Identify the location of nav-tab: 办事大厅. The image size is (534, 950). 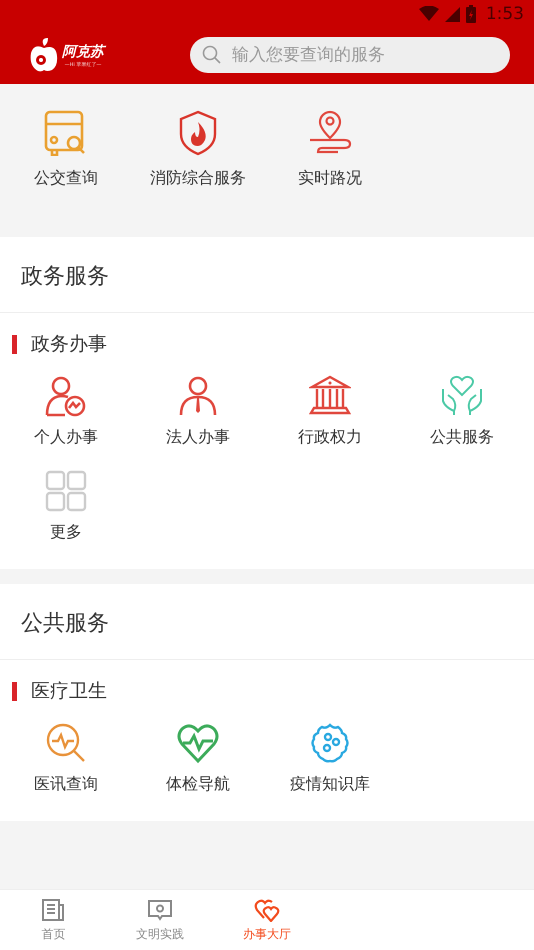
(267, 920).